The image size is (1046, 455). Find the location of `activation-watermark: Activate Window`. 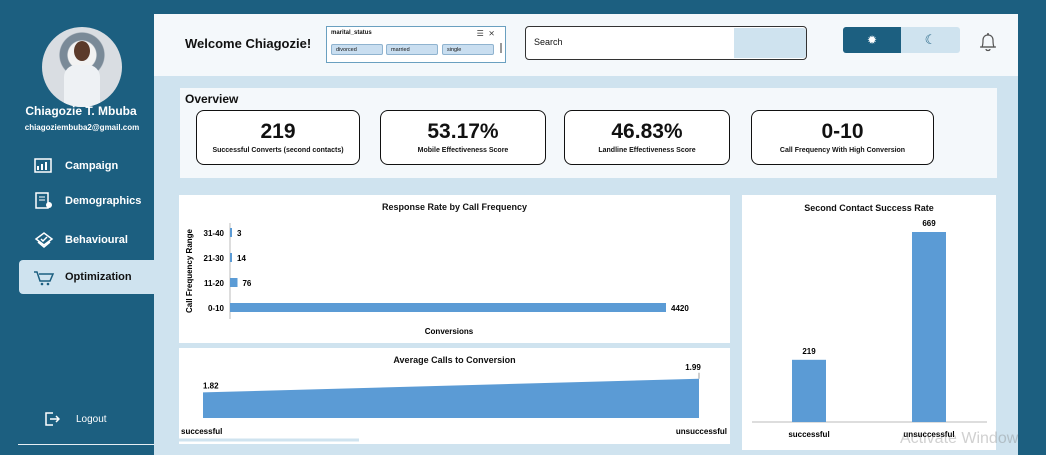

activation-watermark: Activate Window is located at coordinates (959, 438).